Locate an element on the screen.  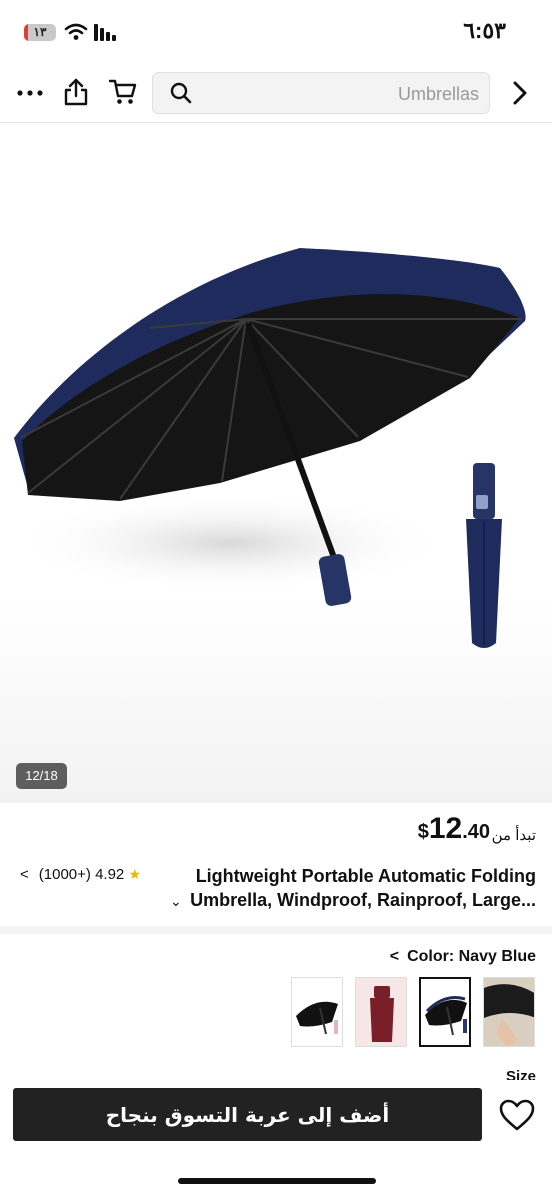
rating-value: 4.92 is located at coordinates (110, 874).